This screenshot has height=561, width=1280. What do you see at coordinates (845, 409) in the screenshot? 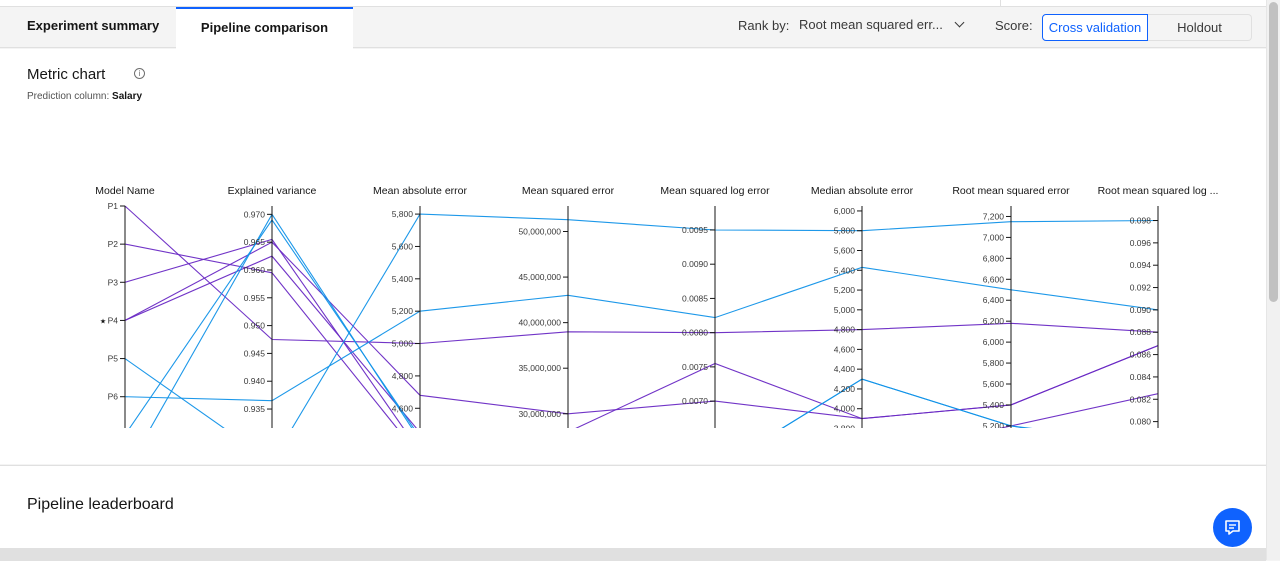
I see `tick-label: 4,000` at bounding box center [845, 409].